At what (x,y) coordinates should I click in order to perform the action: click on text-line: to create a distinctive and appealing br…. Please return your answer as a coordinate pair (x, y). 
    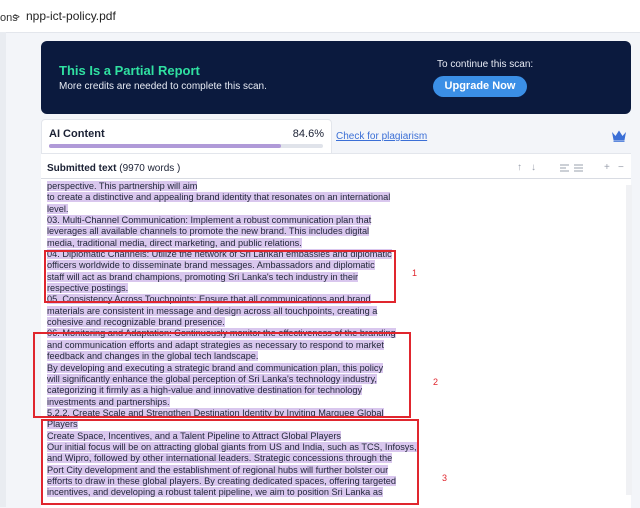
    Looking at the image, I should click on (247, 197).